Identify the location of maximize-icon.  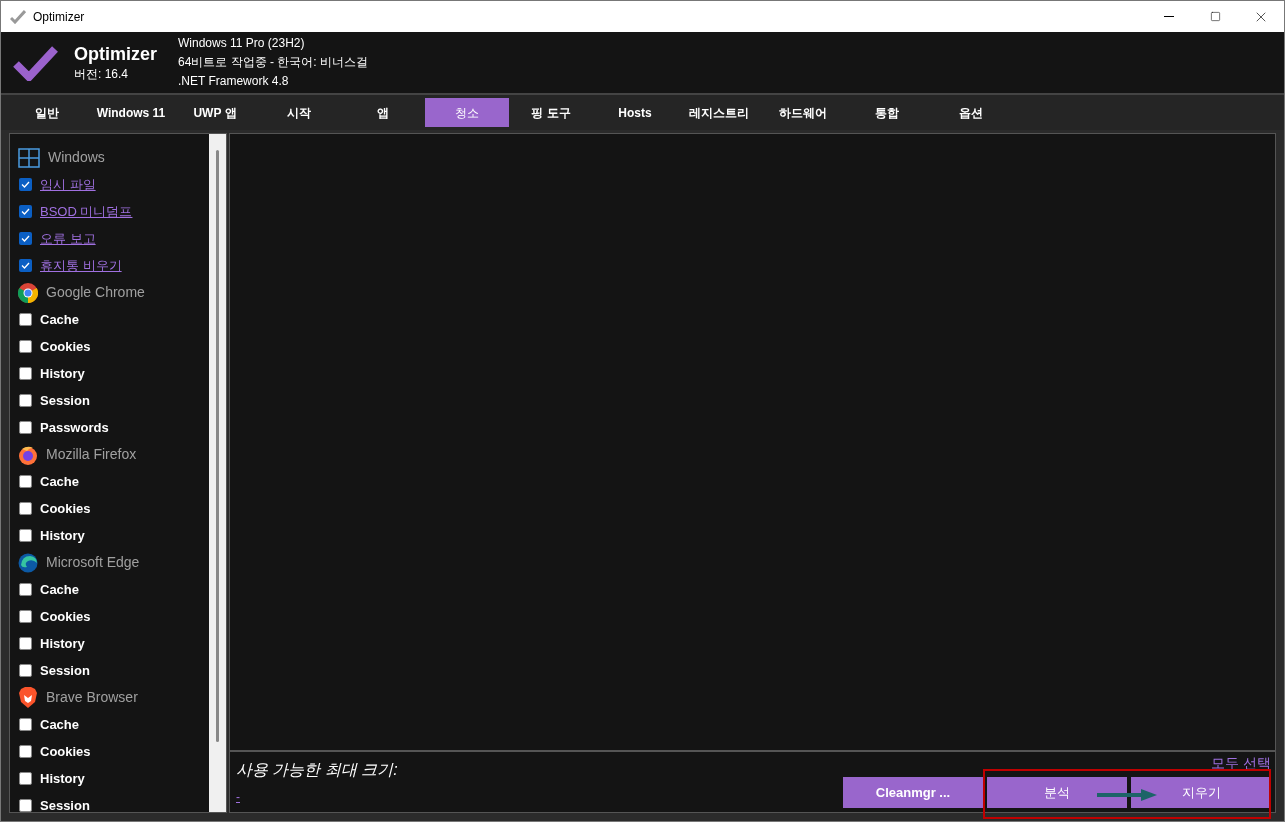
(1215, 16).